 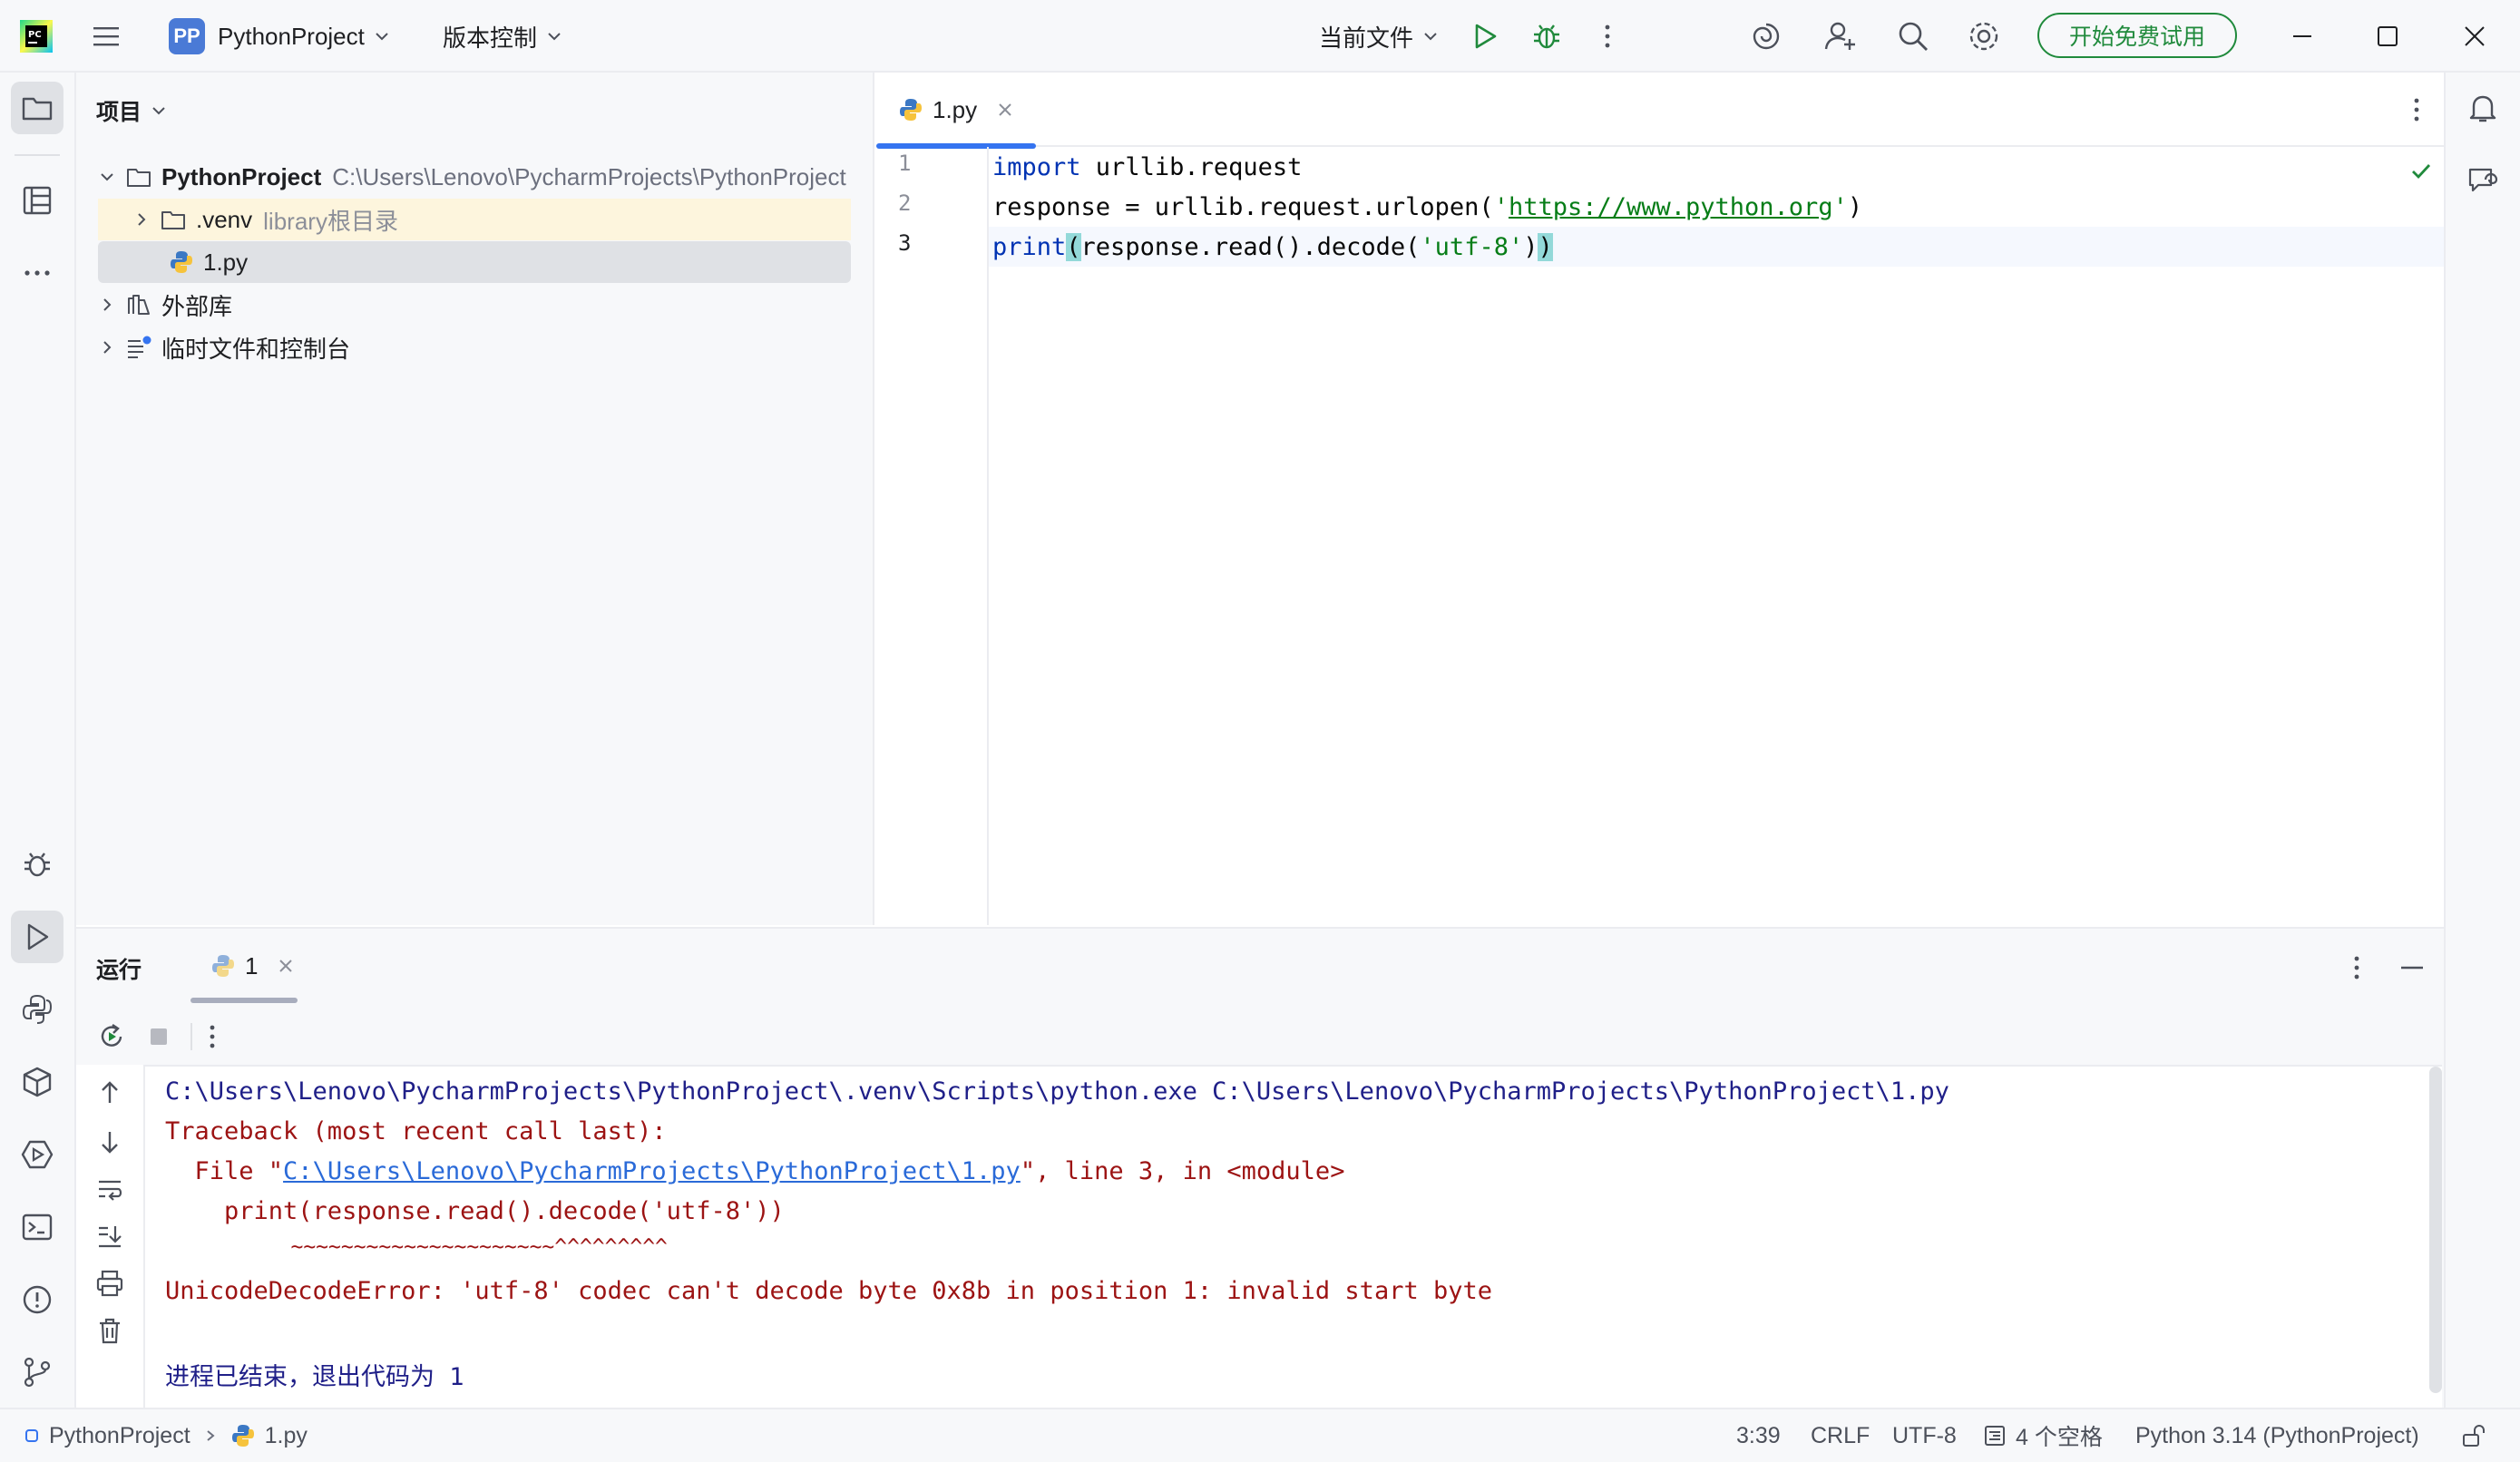 What do you see at coordinates (2277, 1435) in the screenshot?
I see `python-interpreter: Python 3.14 (PythonProject)` at bounding box center [2277, 1435].